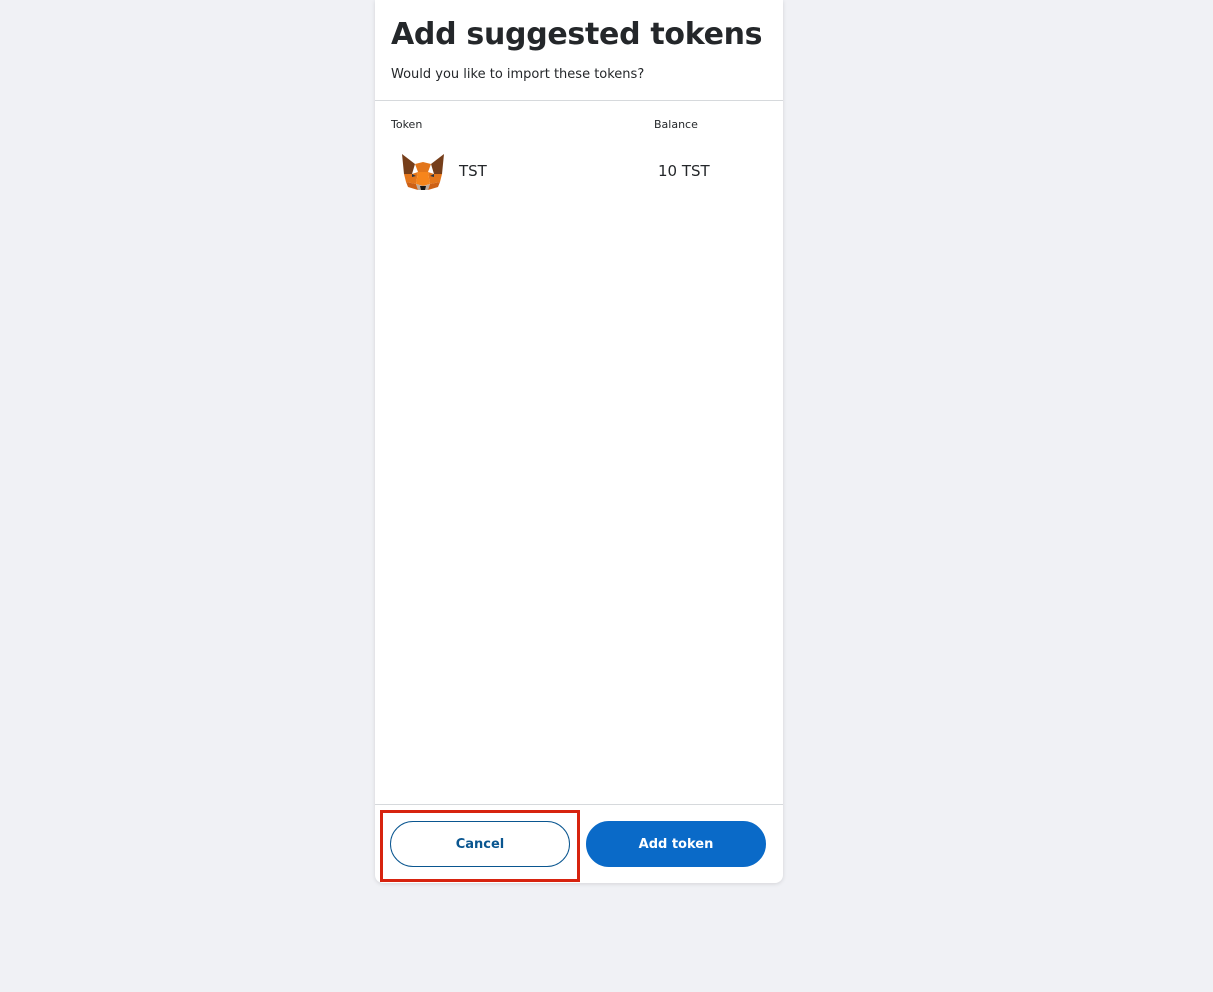 The width and height of the screenshot is (1213, 992). What do you see at coordinates (684, 171) in the screenshot?
I see `token-balance: 10 TST` at bounding box center [684, 171].